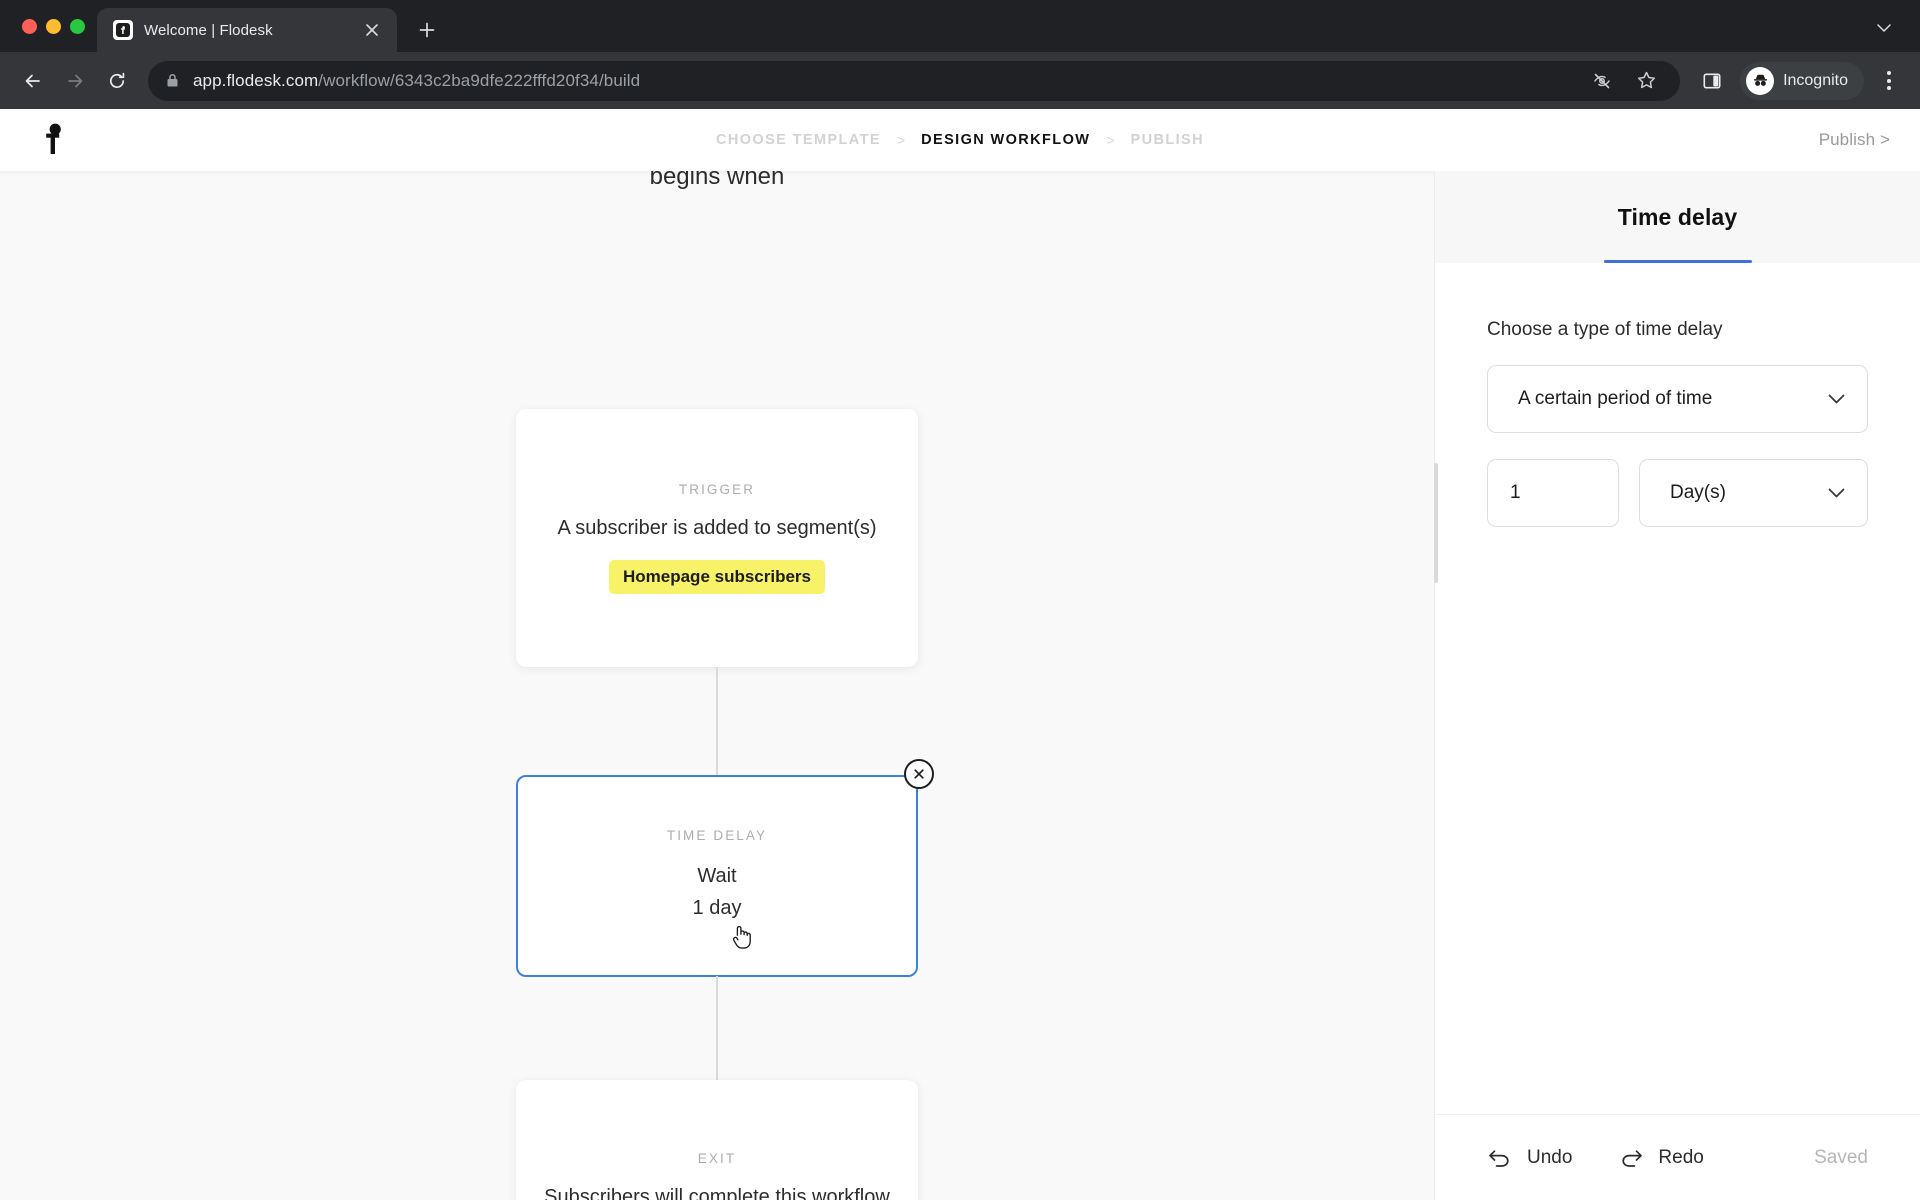 This screenshot has height=1200, width=1920. What do you see at coordinates (1854, 140) in the screenshot?
I see `publish-link: Publish >` at bounding box center [1854, 140].